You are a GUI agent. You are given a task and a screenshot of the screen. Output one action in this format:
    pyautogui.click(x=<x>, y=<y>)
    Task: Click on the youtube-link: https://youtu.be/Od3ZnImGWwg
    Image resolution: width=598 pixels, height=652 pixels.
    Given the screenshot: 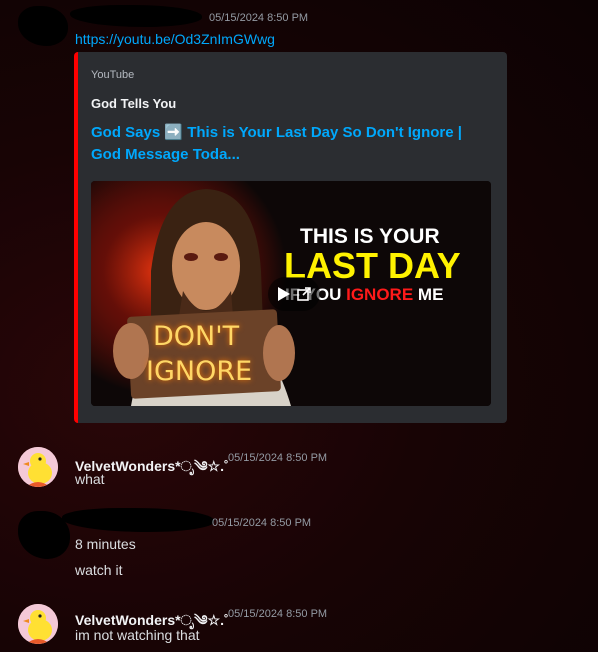 What is the action you would take?
    pyautogui.click(x=175, y=39)
    